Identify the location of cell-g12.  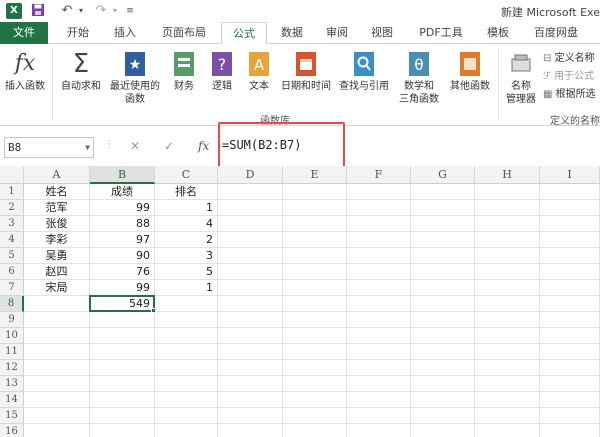
(443, 368).